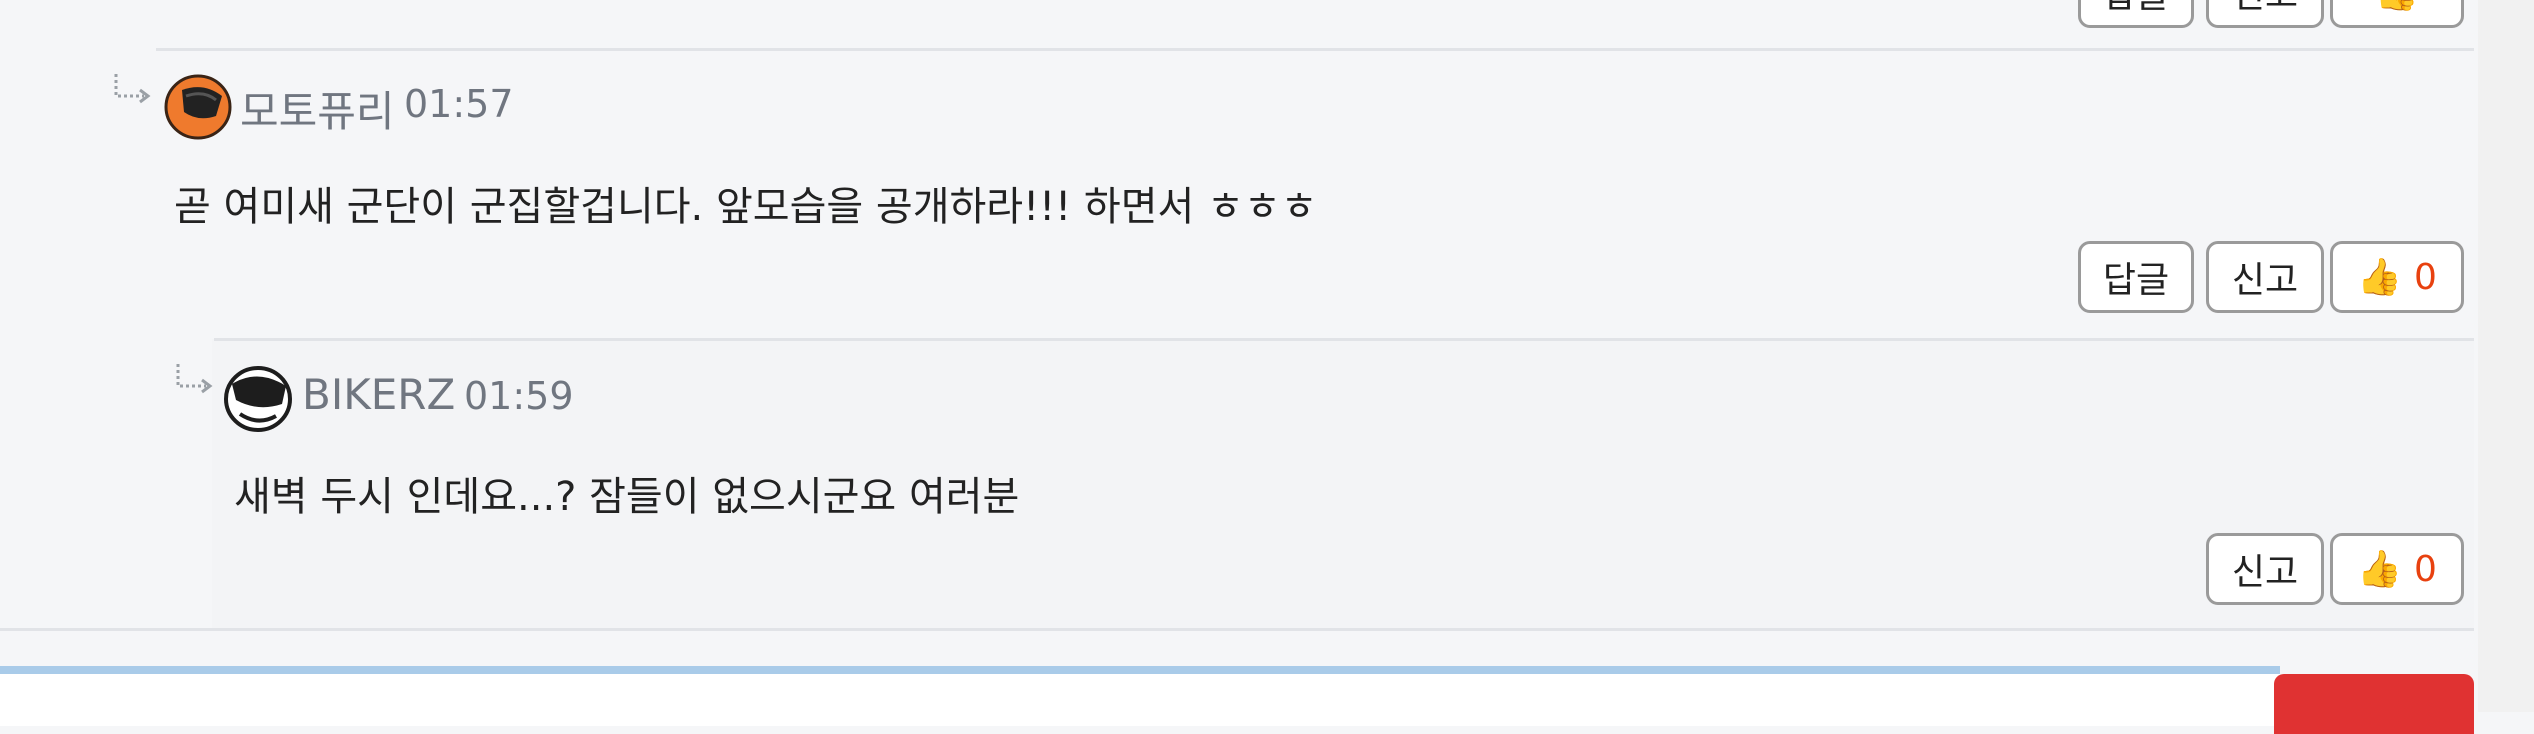 This screenshot has width=2534, height=734. I want to click on comment-text: 새벽 두시 인데요...? 잠들이 없으시군요 여러분, so click(627, 497).